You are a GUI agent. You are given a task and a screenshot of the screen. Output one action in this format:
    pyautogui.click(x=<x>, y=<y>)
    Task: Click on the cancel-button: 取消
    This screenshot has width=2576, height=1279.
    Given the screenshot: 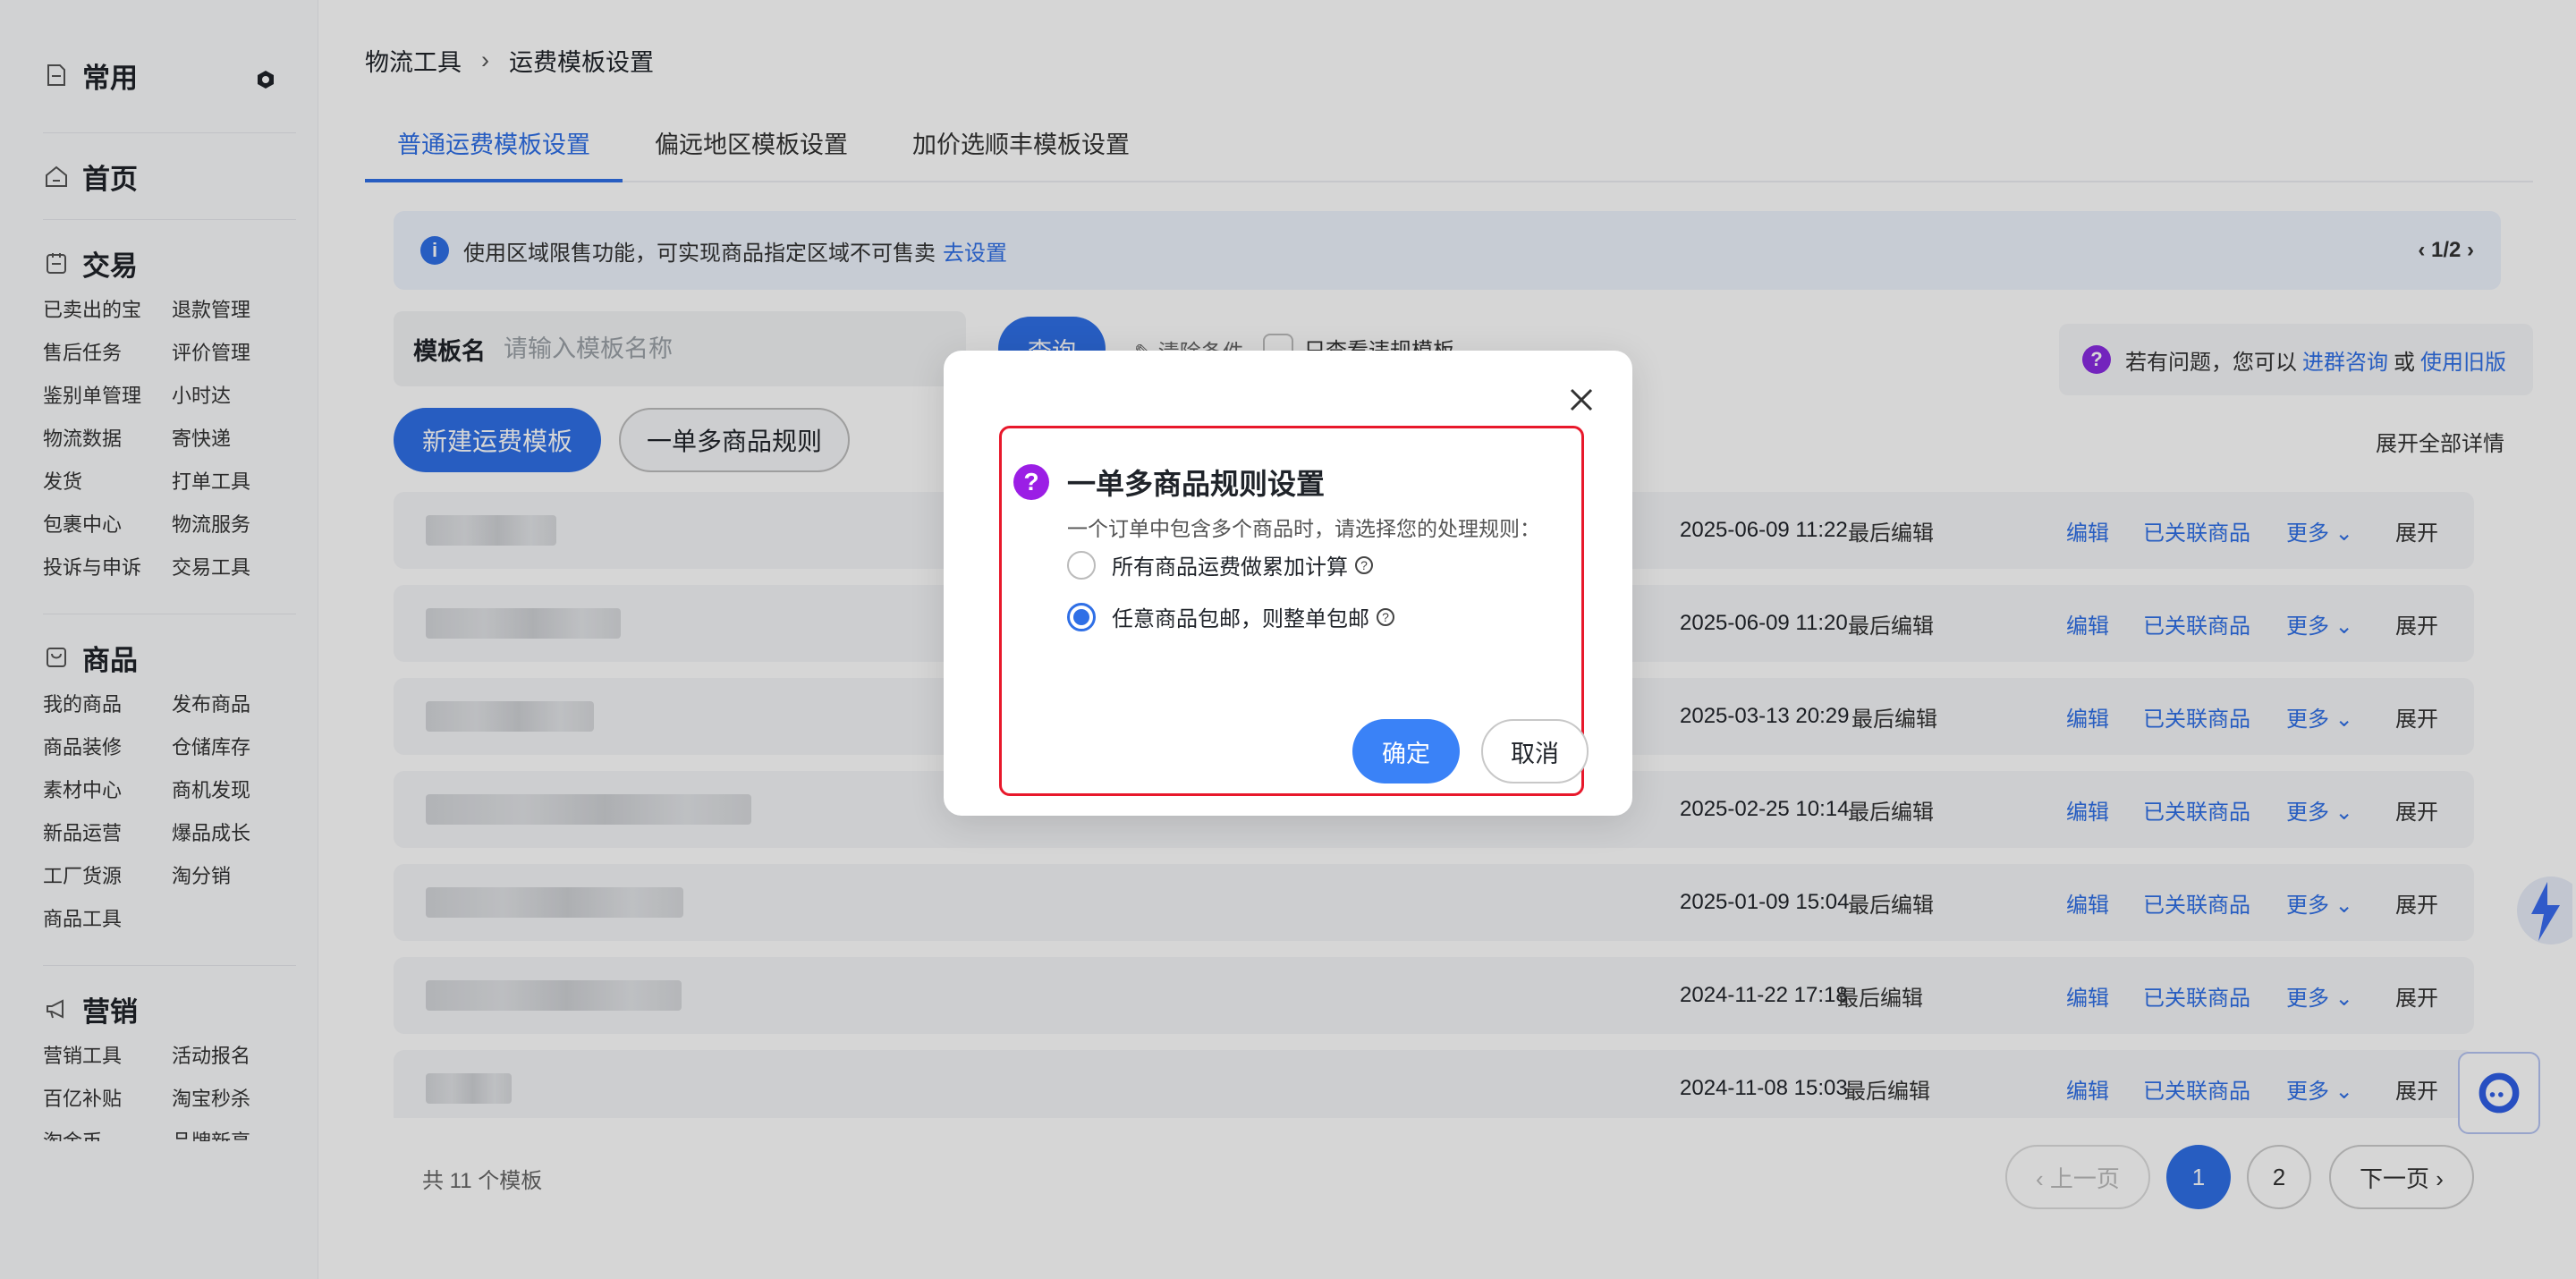 What is the action you would take?
    pyautogui.click(x=1535, y=751)
    